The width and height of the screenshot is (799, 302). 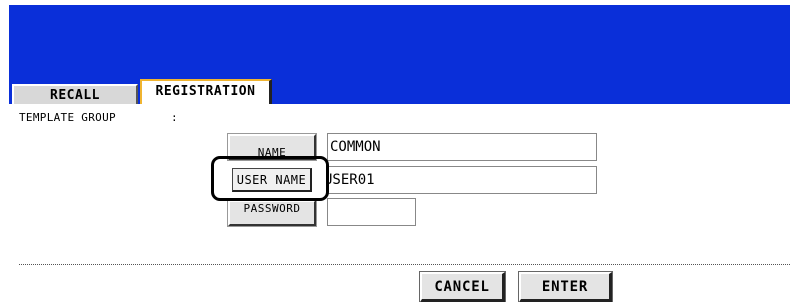 I want to click on password-button-label: PASSWORD, so click(x=272, y=208).